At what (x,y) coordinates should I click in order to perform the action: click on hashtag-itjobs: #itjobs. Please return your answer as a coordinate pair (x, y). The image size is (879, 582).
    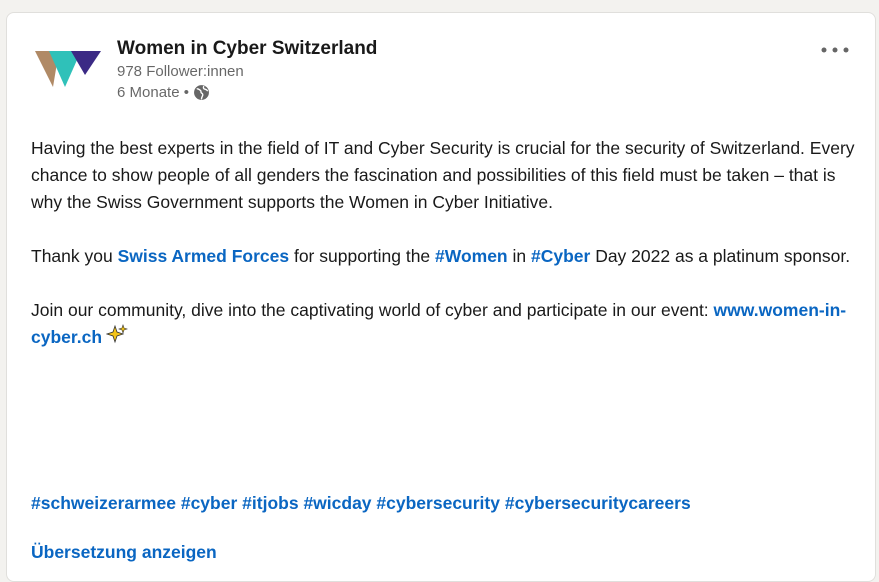
    Looking at the image, I should click on (270, 503).